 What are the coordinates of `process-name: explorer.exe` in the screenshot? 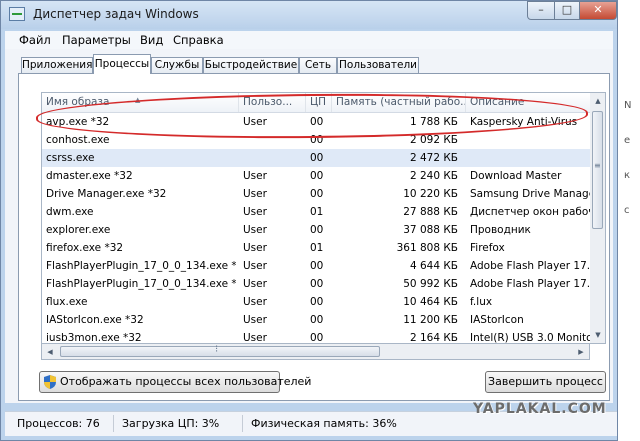 It's located at (78, 230).